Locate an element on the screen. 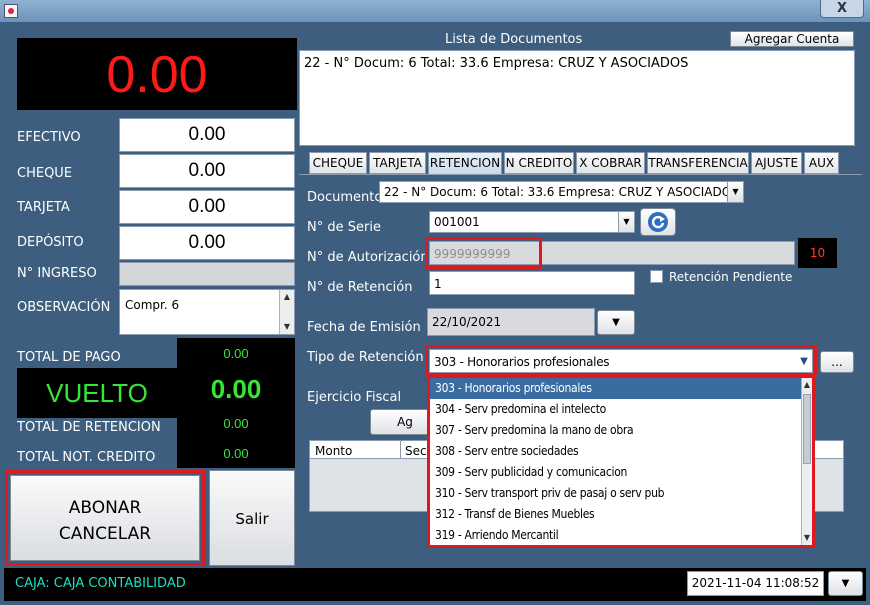  tab-retencion: RETENCION is located at coordinates (465, 163).